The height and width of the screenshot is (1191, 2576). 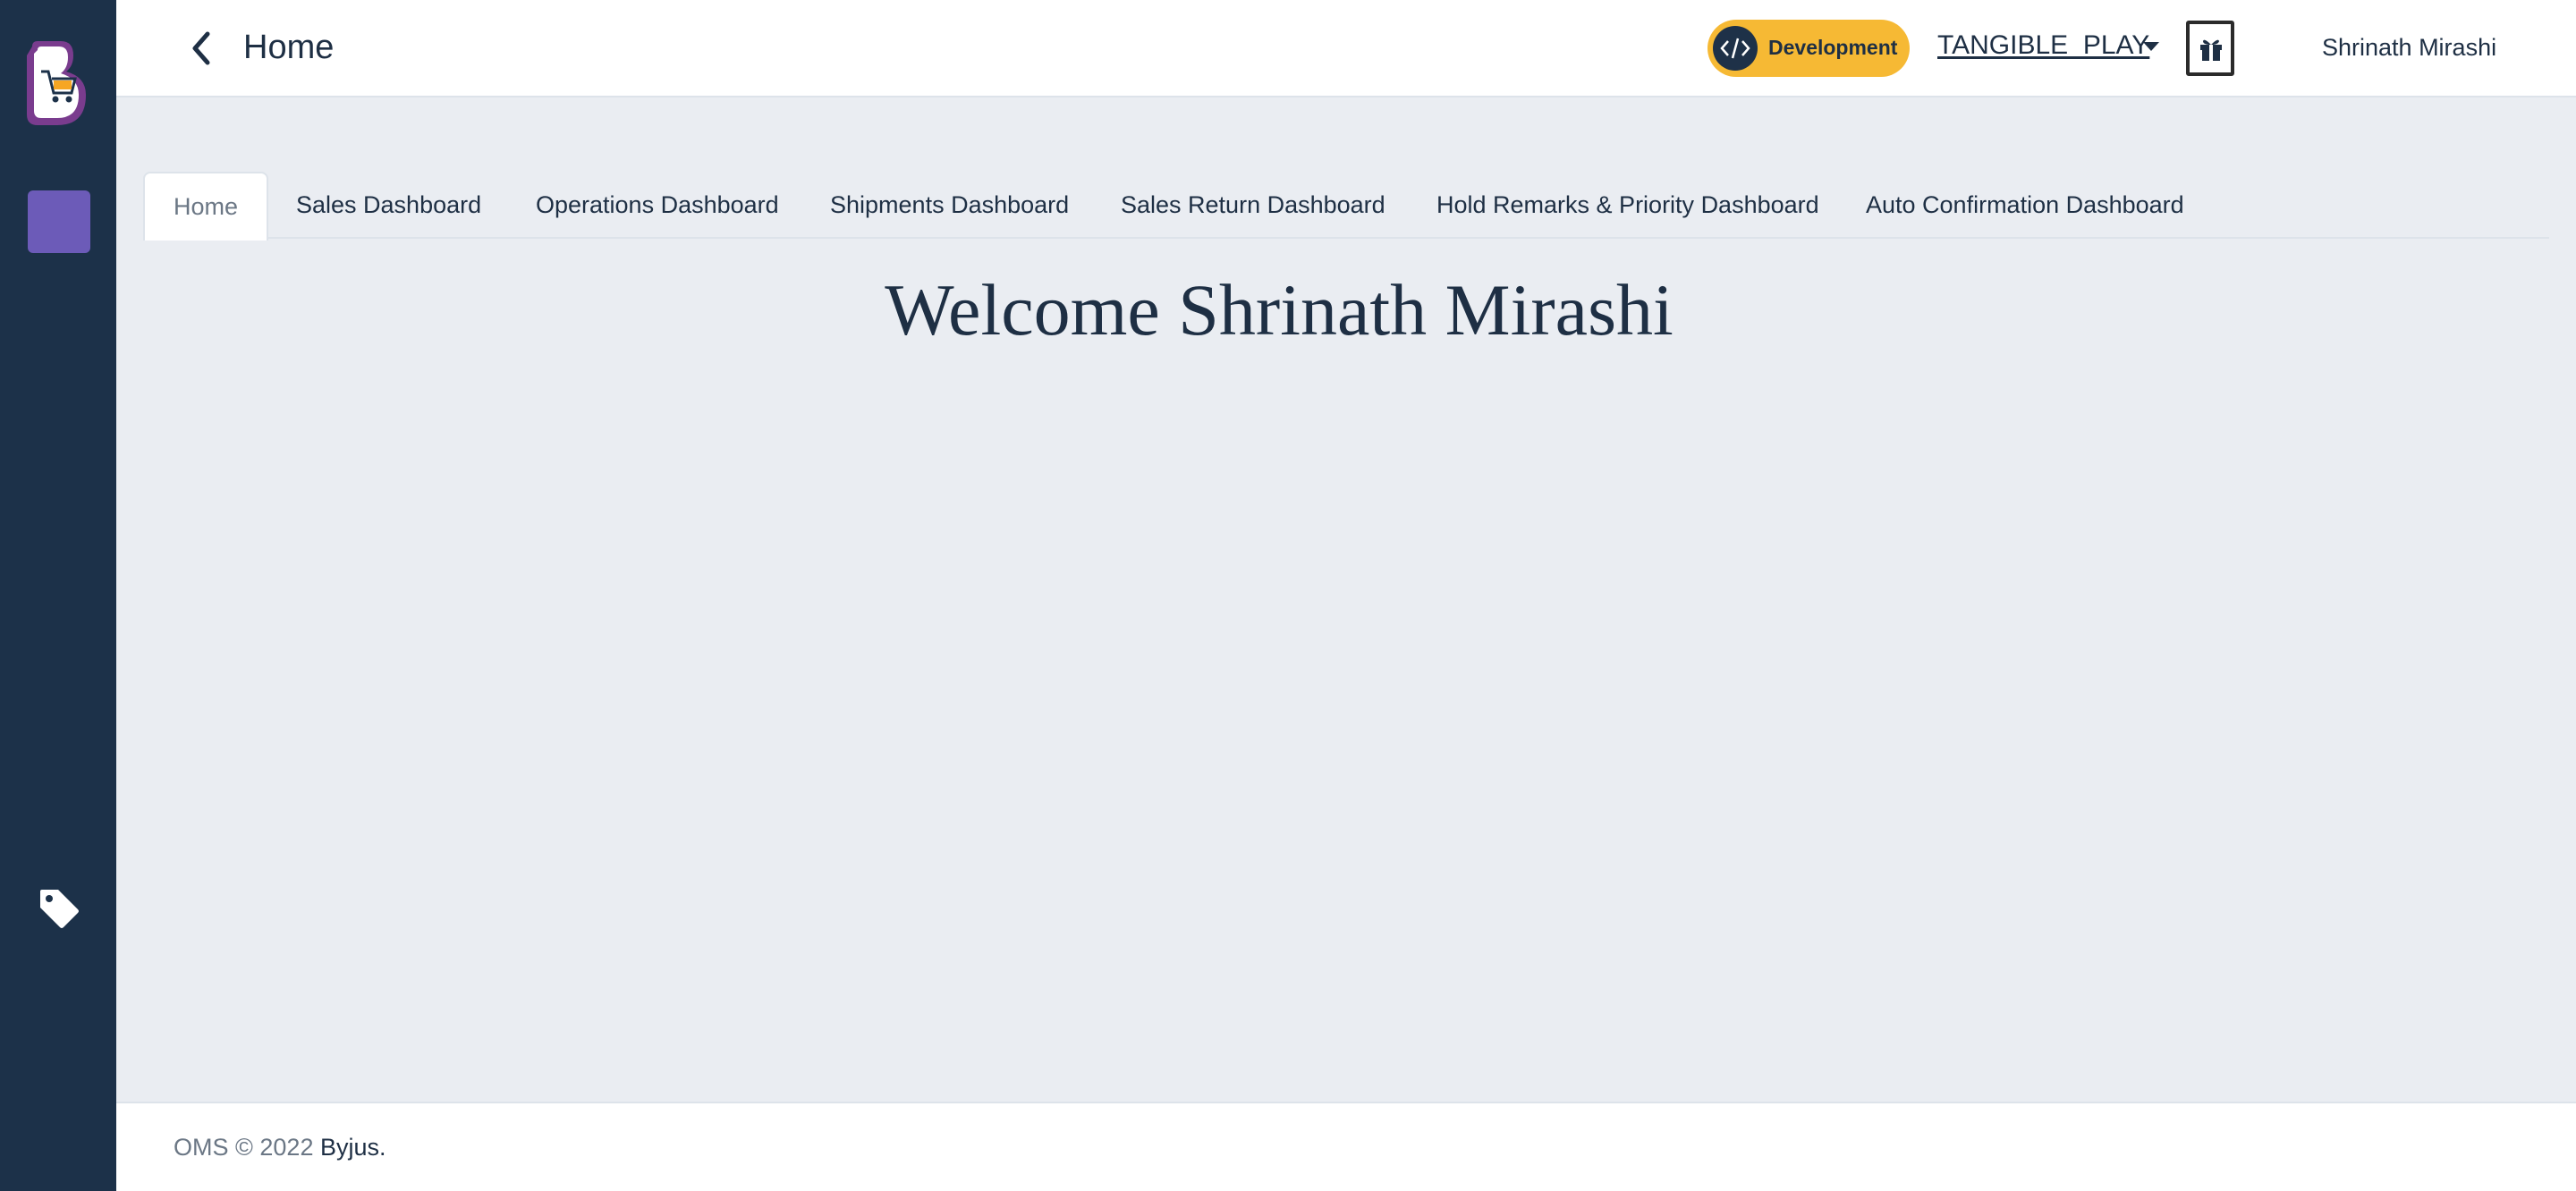 What do you see at coordinates (388, 205) in the screenshot?
I see `tab-sales-dashboard: Sales Dashboard` at bounding box center [388, 205].